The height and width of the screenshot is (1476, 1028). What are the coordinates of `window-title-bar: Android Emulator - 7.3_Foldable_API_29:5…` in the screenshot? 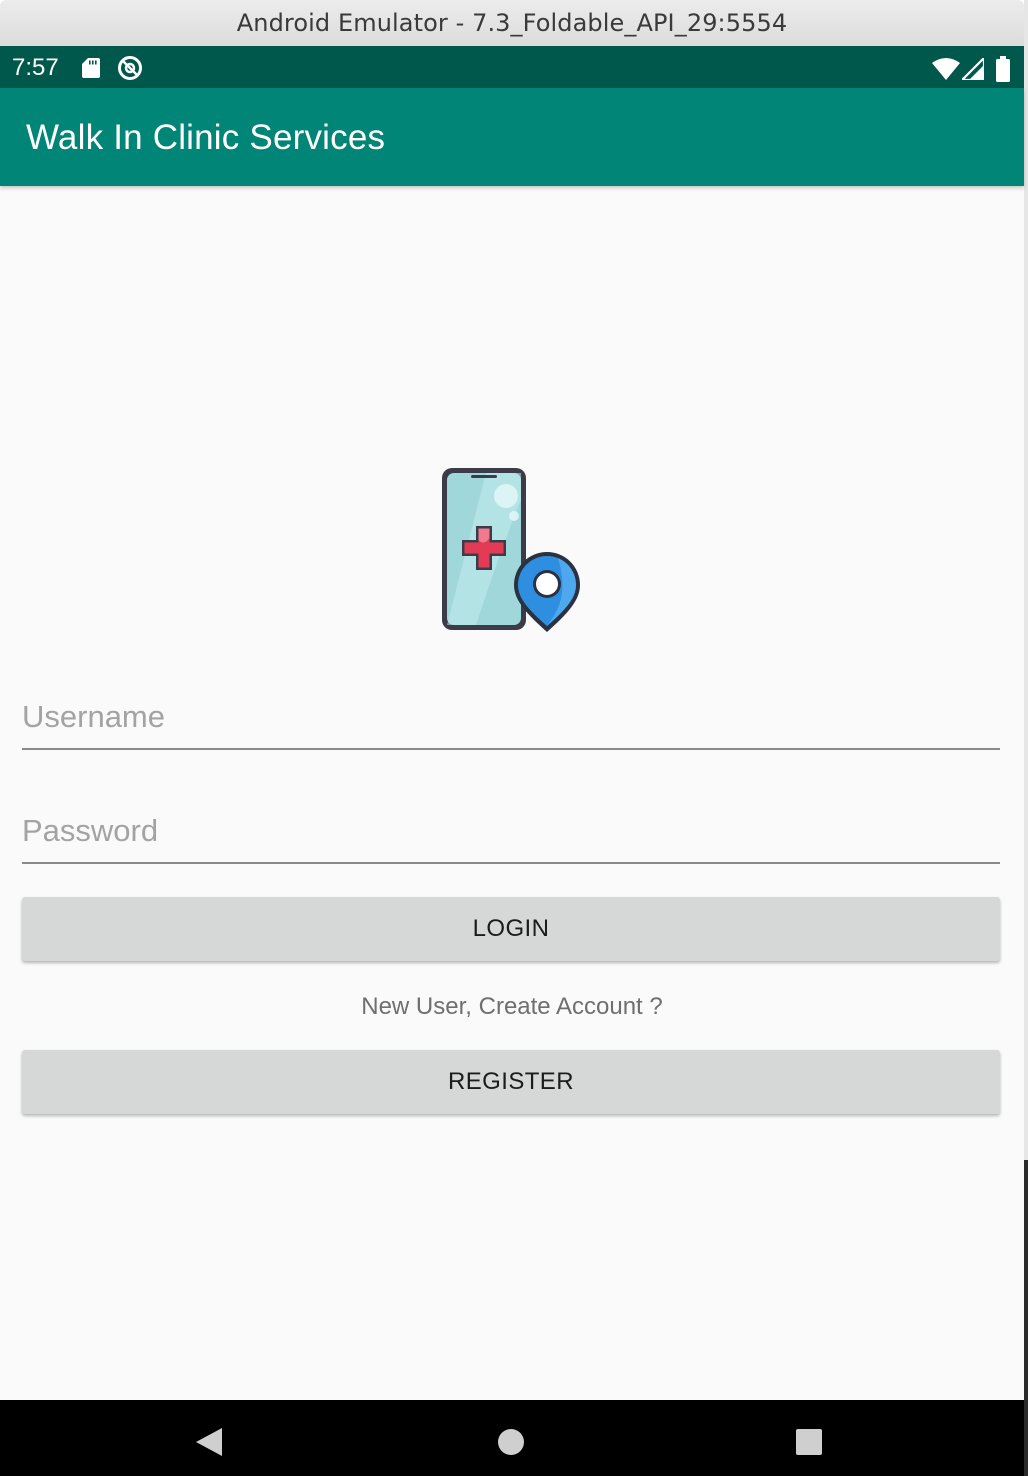 It's located at (512, 23).